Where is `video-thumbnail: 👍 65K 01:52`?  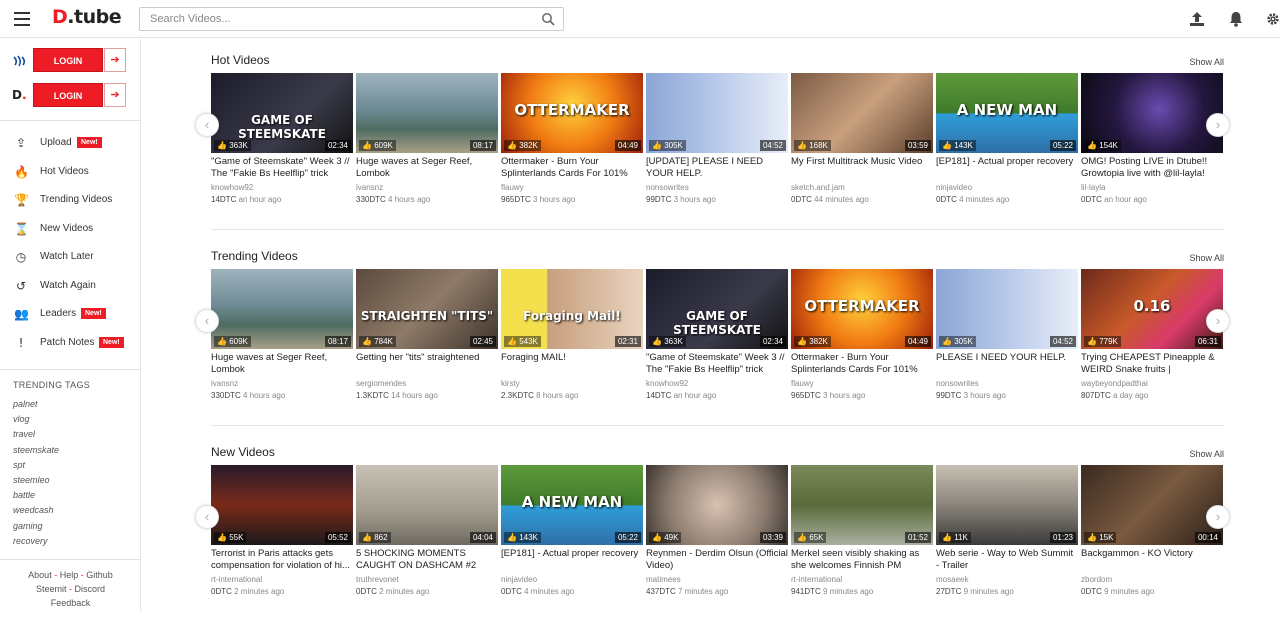 video-thumbnail: 👍 65K 01:52 is located at coordinates (862, 505).